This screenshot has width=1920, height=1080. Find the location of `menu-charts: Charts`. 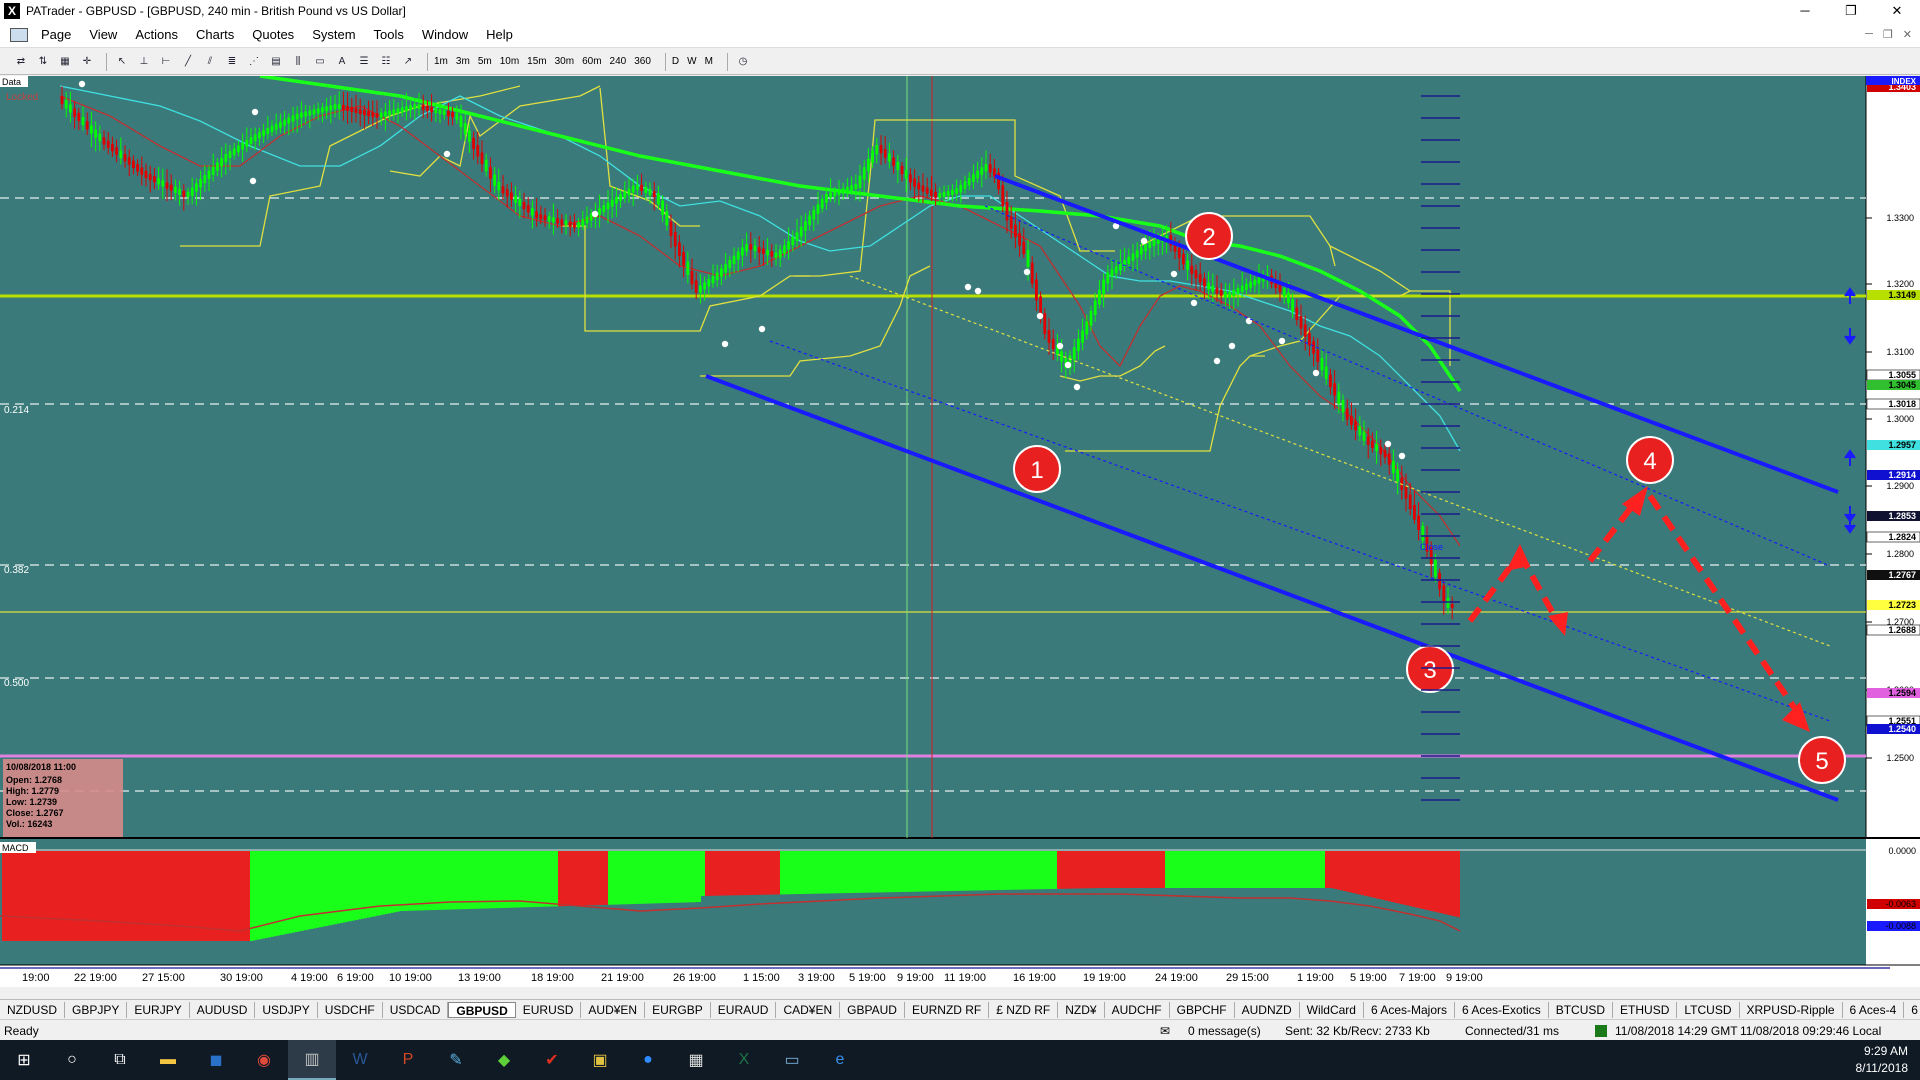

menu-charts: Charts is located at coordinates (215, 34).